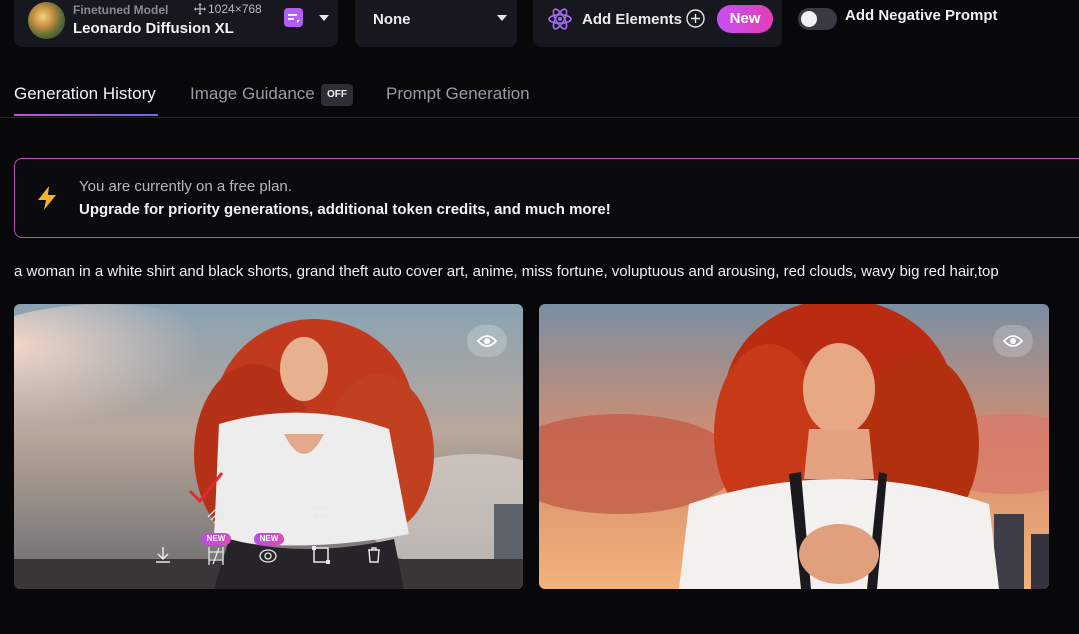 The height and width of the screenshot is (634, 1079). Describe the element at coordinates (85, 94) in the screenshot. I see `tab-generation-history: Generation History` at that location.